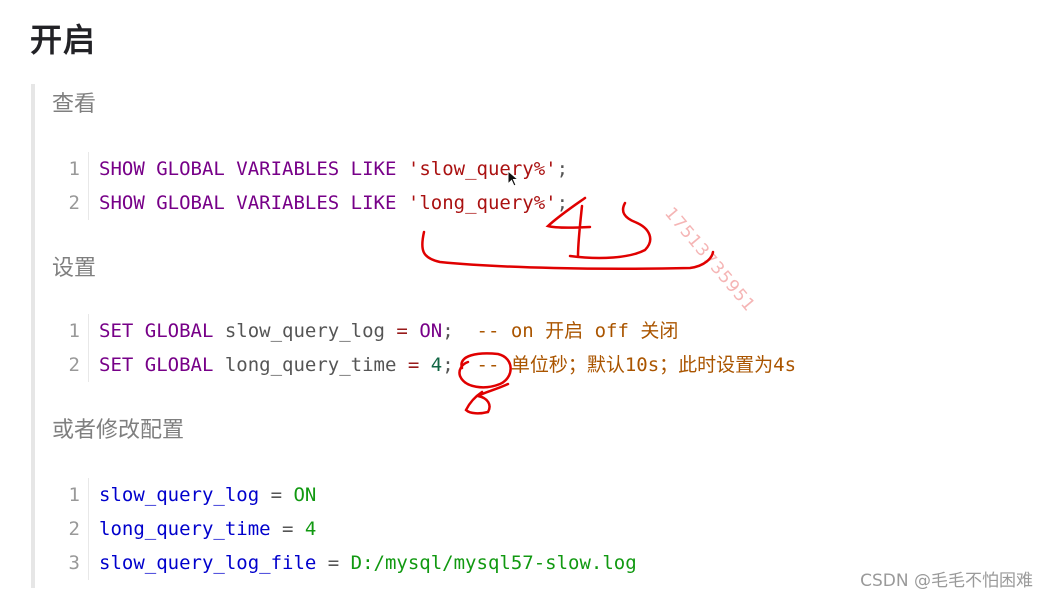 This screenshot has width=1049, height=598. Describe the element at coordinates (68, 563) in the screenshot. I see `line-number: 3` at that location.